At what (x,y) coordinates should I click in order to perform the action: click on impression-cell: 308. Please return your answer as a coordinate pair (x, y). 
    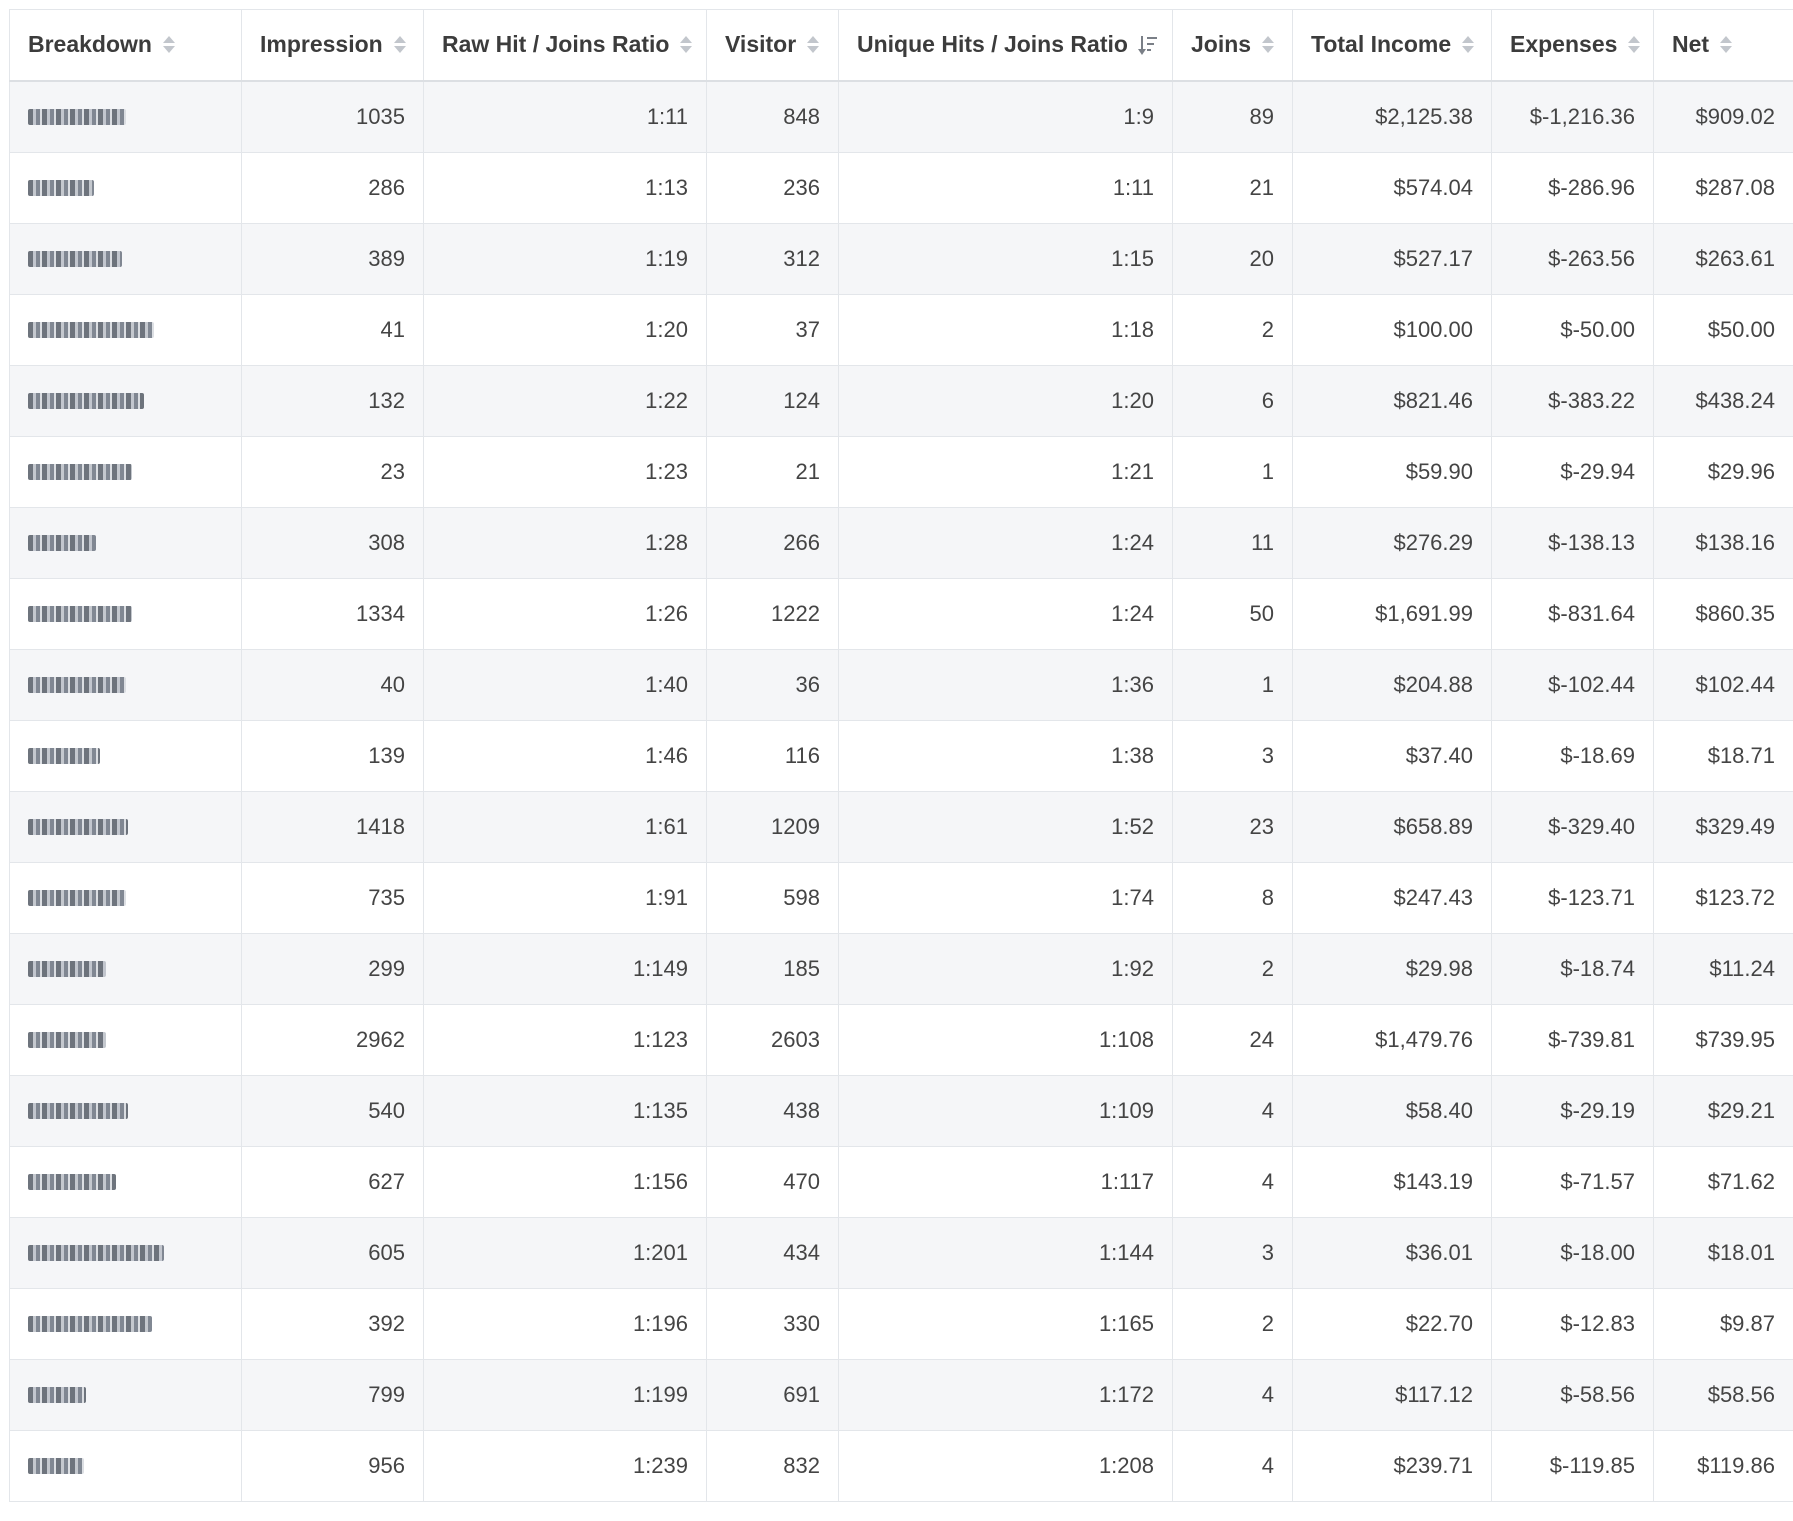
    Looking at the image, I should click on (332, 543).